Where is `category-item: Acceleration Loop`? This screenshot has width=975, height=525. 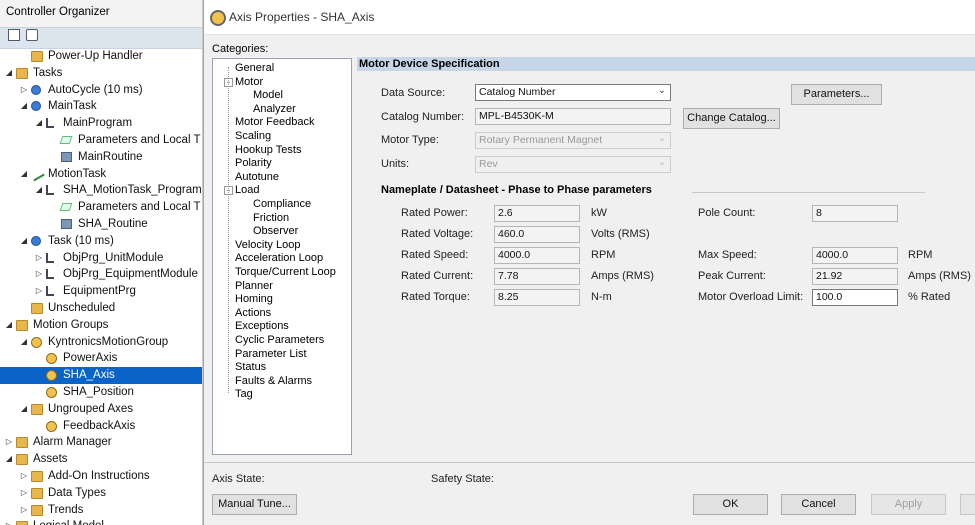
category-item: Acceleration Loop is located at coordinates (279, 258).